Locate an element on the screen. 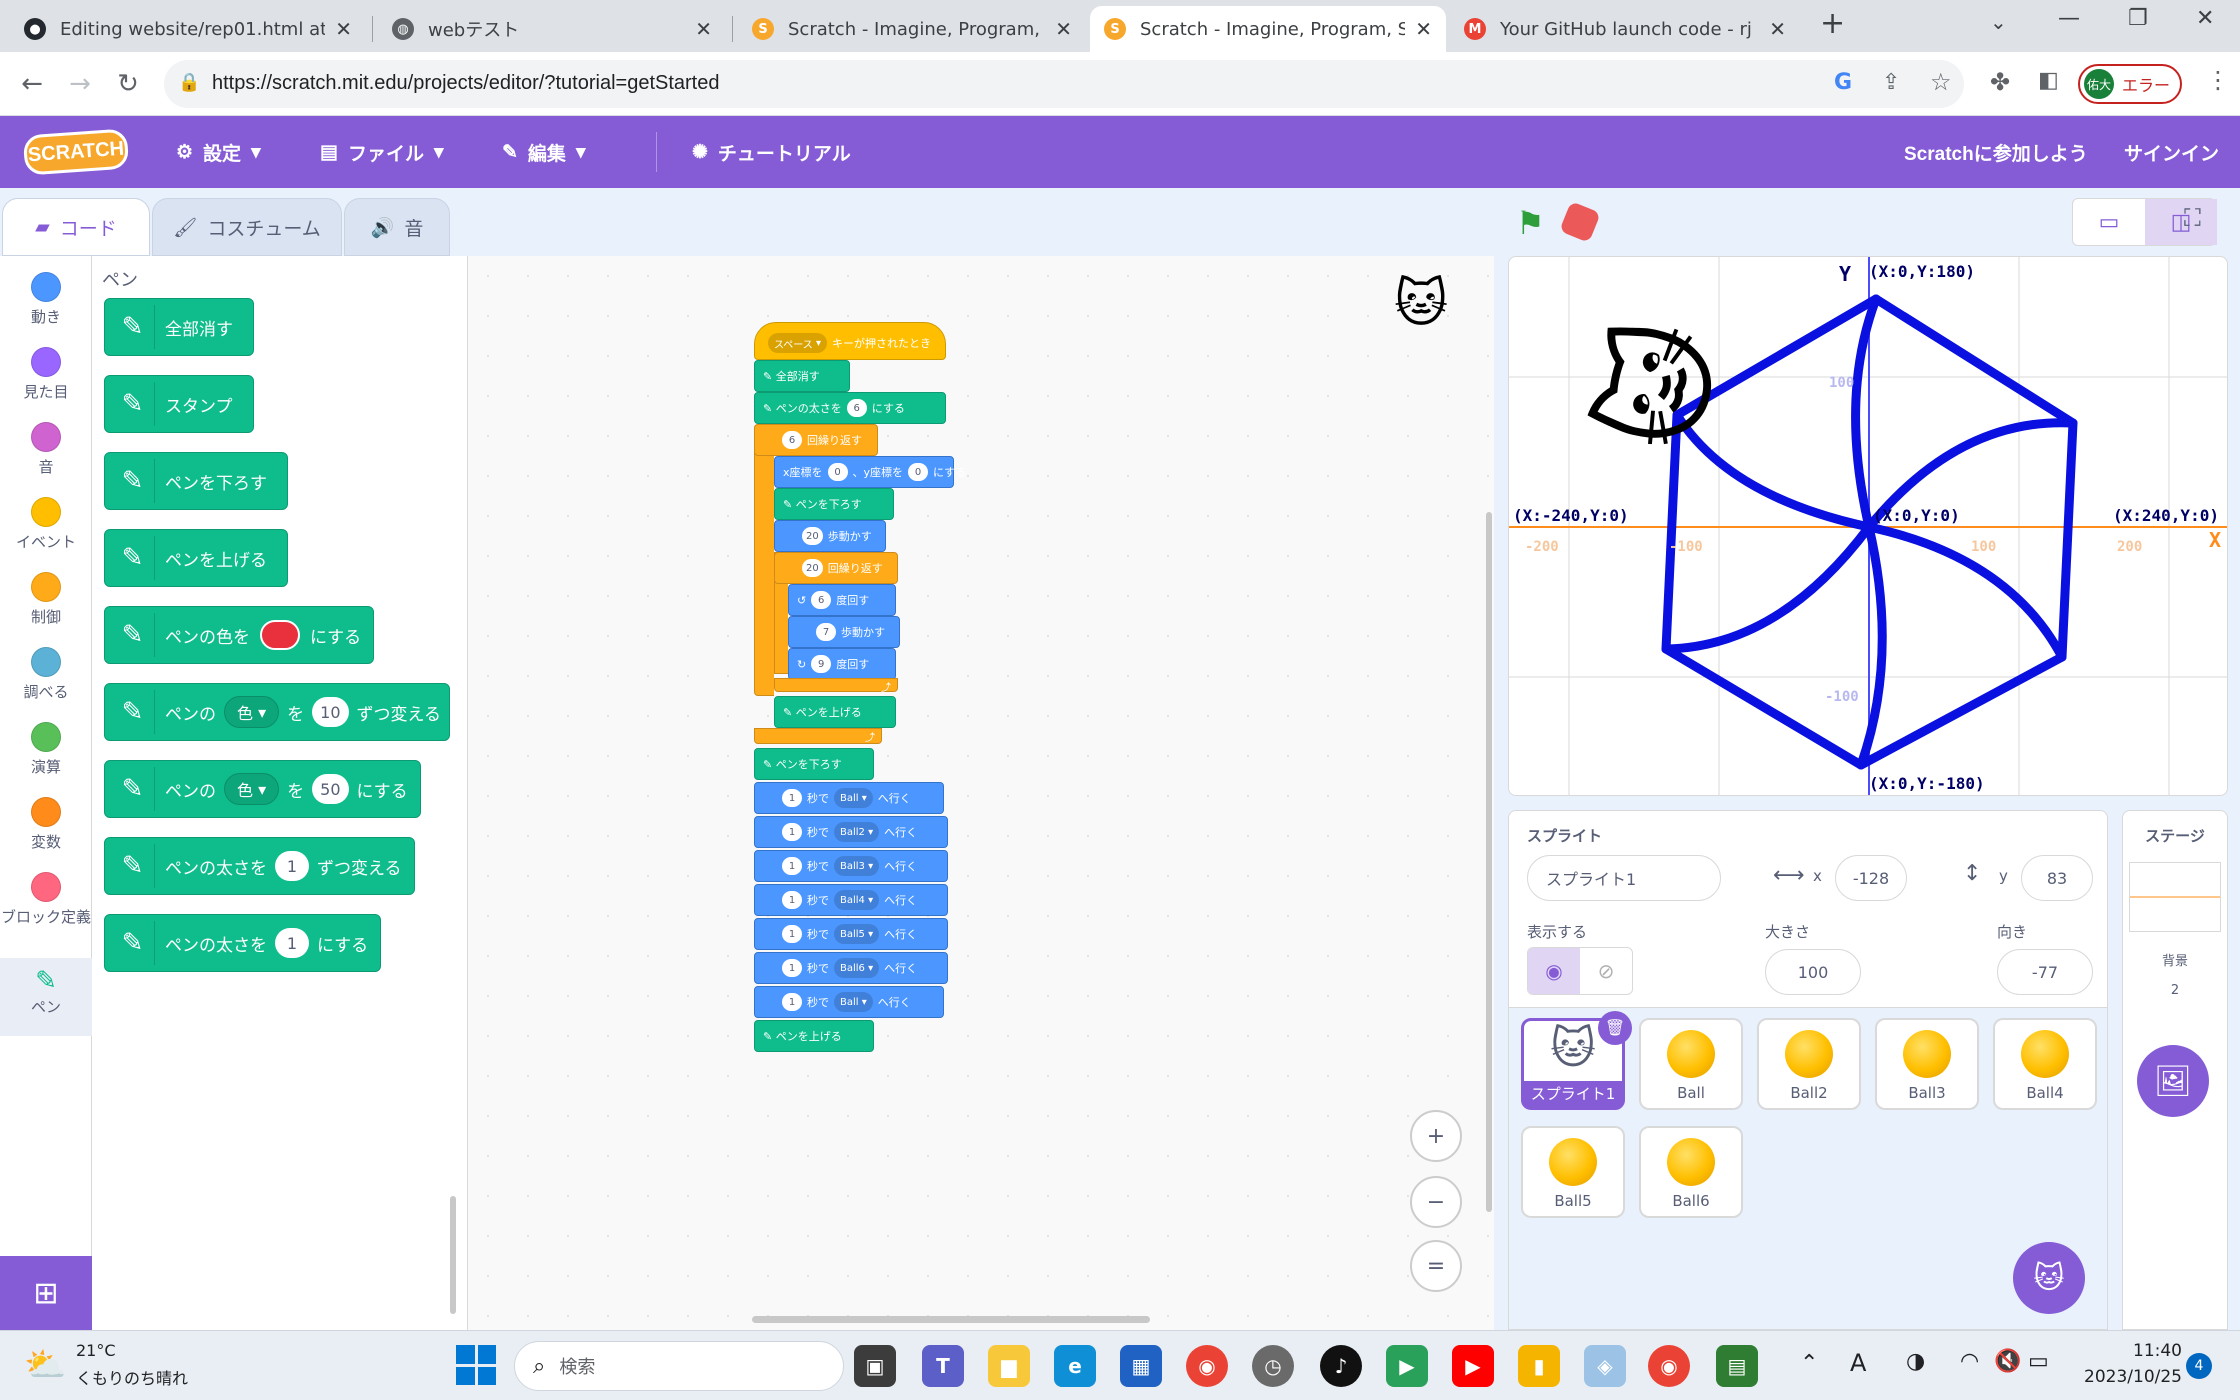 The height and width of the screenshot is (1400, 2240). number-input: 7 is located at coordinates (826, 632).